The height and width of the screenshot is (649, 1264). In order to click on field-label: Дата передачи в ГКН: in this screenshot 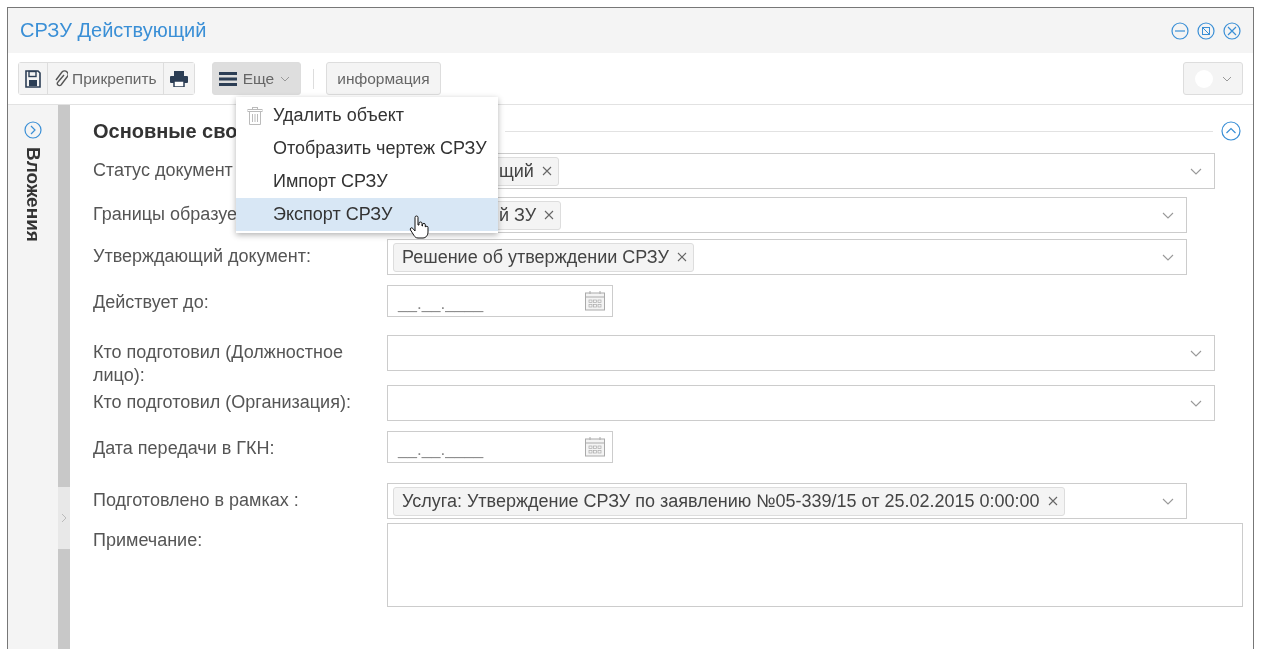, I will do `click(184, 448)`.